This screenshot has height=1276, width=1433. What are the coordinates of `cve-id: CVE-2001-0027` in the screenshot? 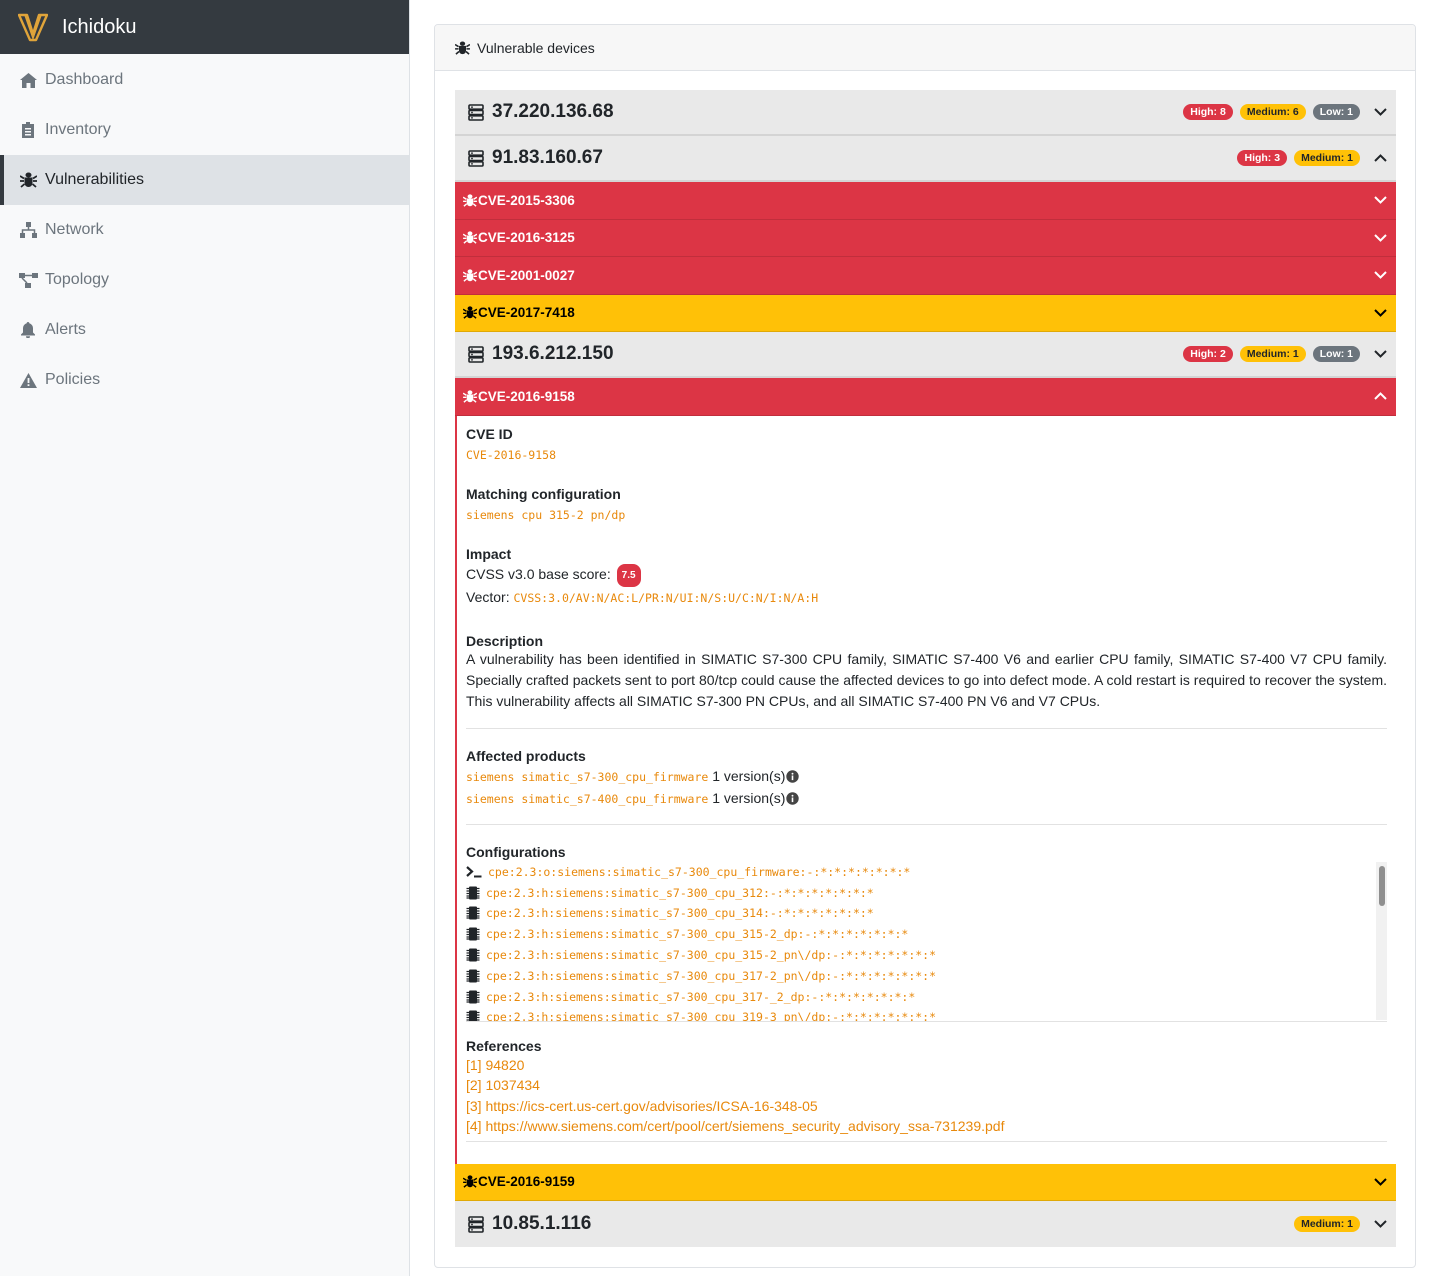 It's located at (526, 275).